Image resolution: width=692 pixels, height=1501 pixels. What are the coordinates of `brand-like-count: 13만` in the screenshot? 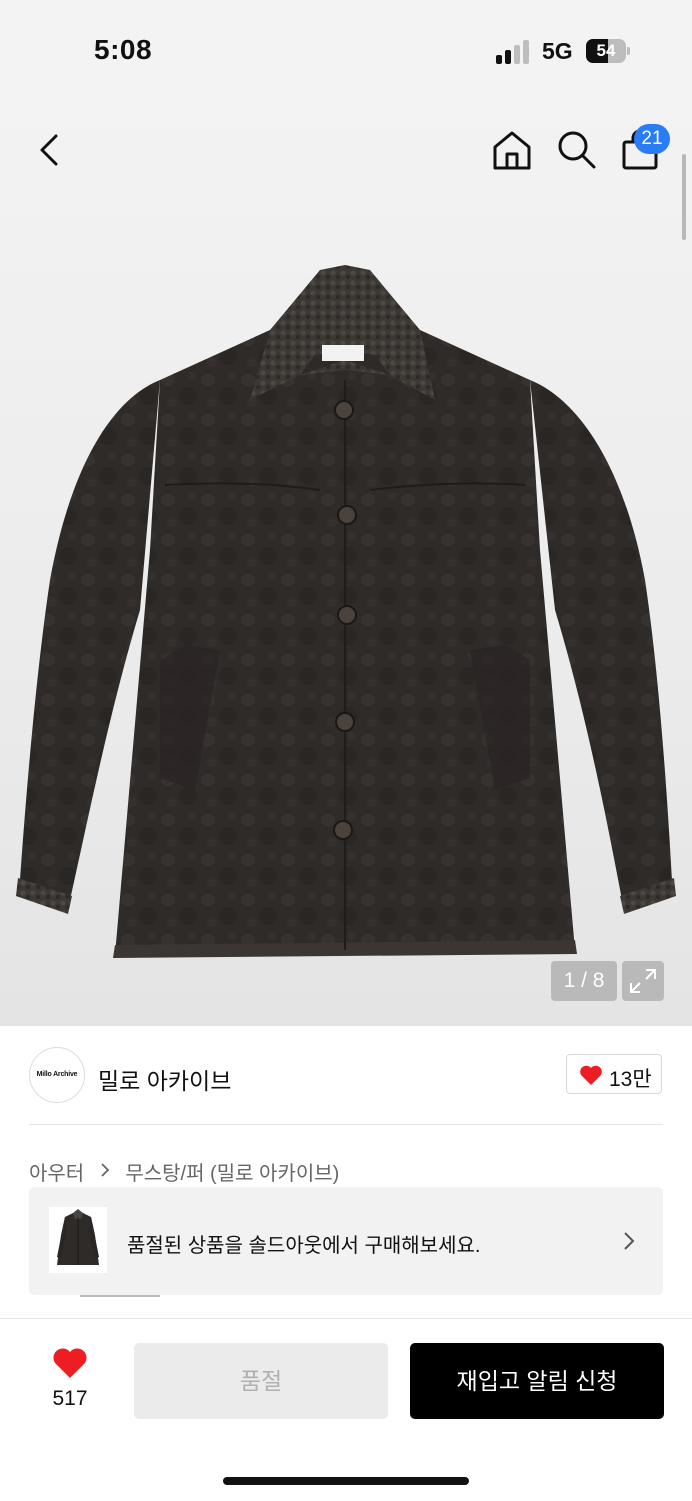 It's located at (630, 1079).